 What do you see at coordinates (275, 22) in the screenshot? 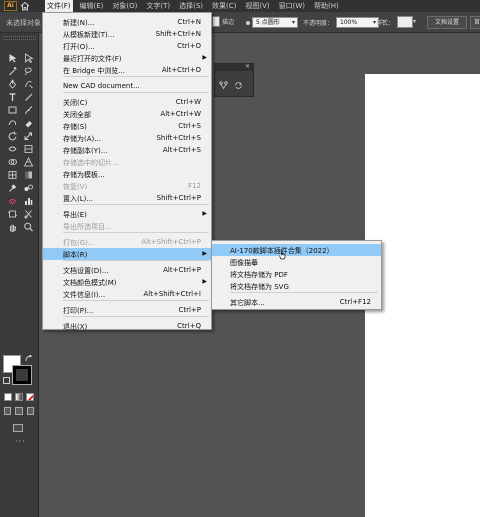
I see `brush-definition-dropdown: 5 点圆形` at bounding box center [275, 22].